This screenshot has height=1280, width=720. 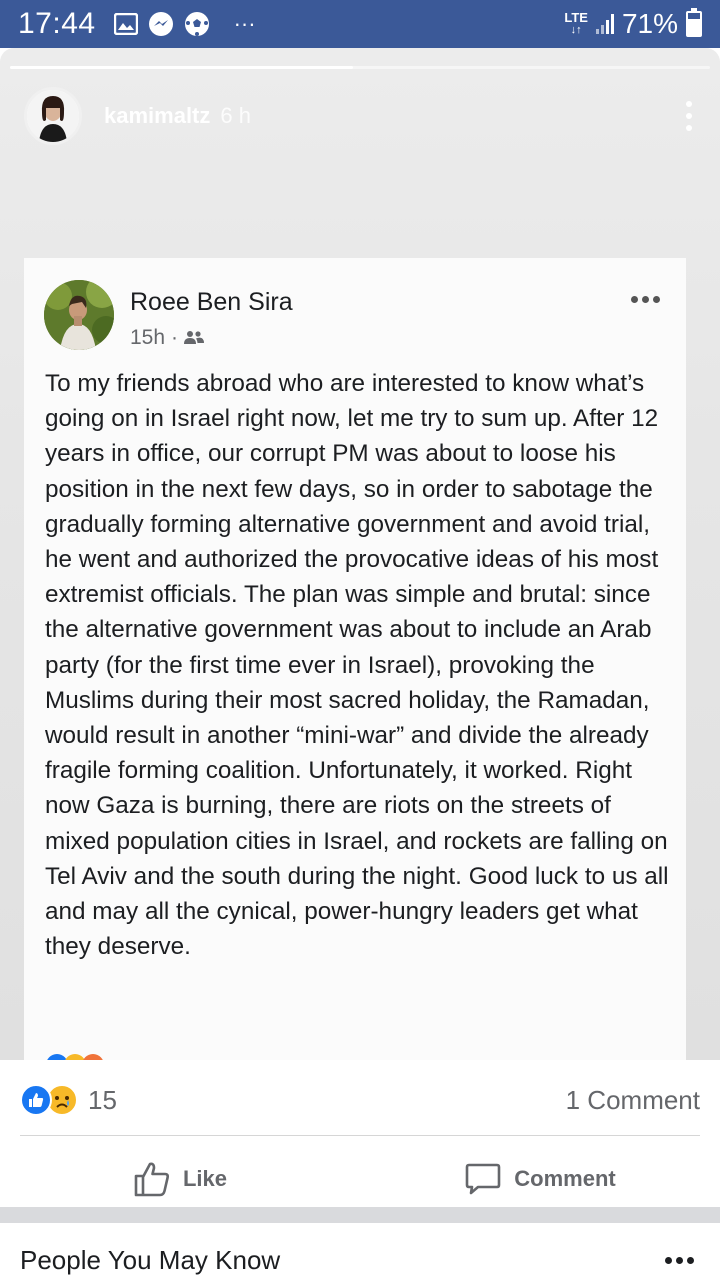 I want to click on post-meta: 15h ·, so click(x=167, y=338).